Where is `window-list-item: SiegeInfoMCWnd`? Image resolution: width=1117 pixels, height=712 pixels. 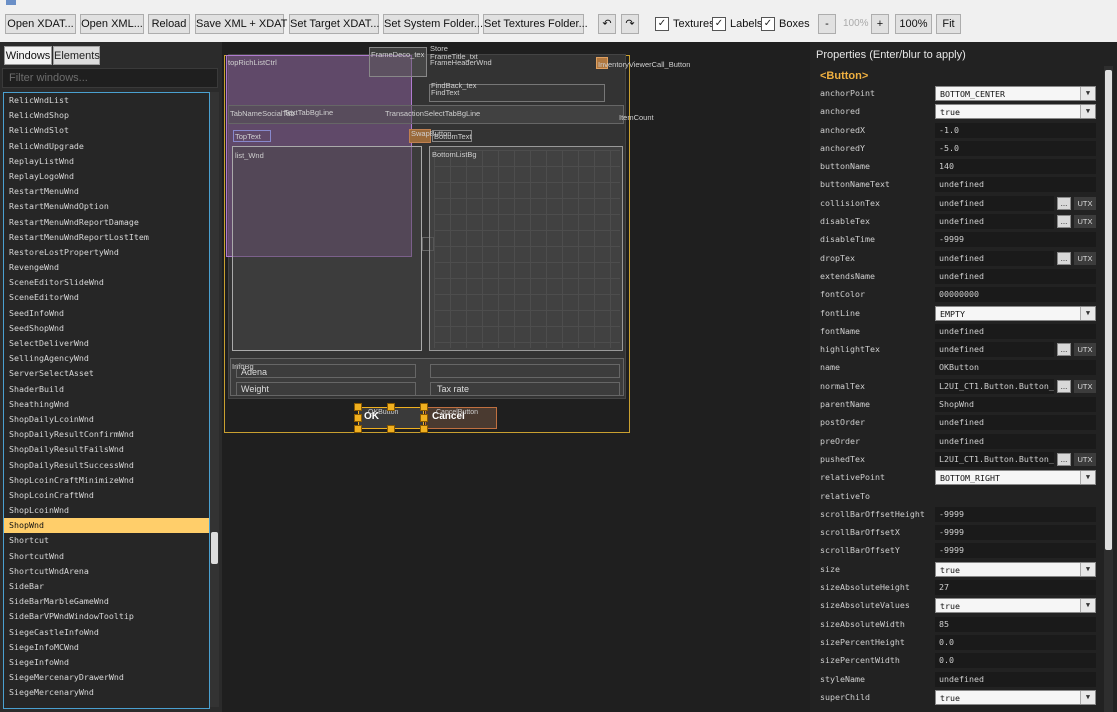 window-list-item: SiegeInfoMCWnd is located at coordinates (106, 647).